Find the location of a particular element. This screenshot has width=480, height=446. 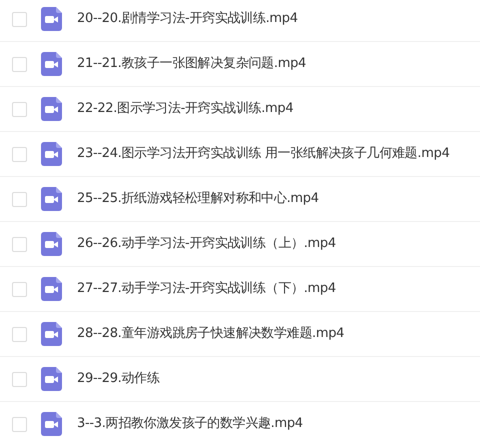

file-name: 28--28.童年游戏跳房子快速解决数学难题.mp4 is located at coordinates (210, 334).